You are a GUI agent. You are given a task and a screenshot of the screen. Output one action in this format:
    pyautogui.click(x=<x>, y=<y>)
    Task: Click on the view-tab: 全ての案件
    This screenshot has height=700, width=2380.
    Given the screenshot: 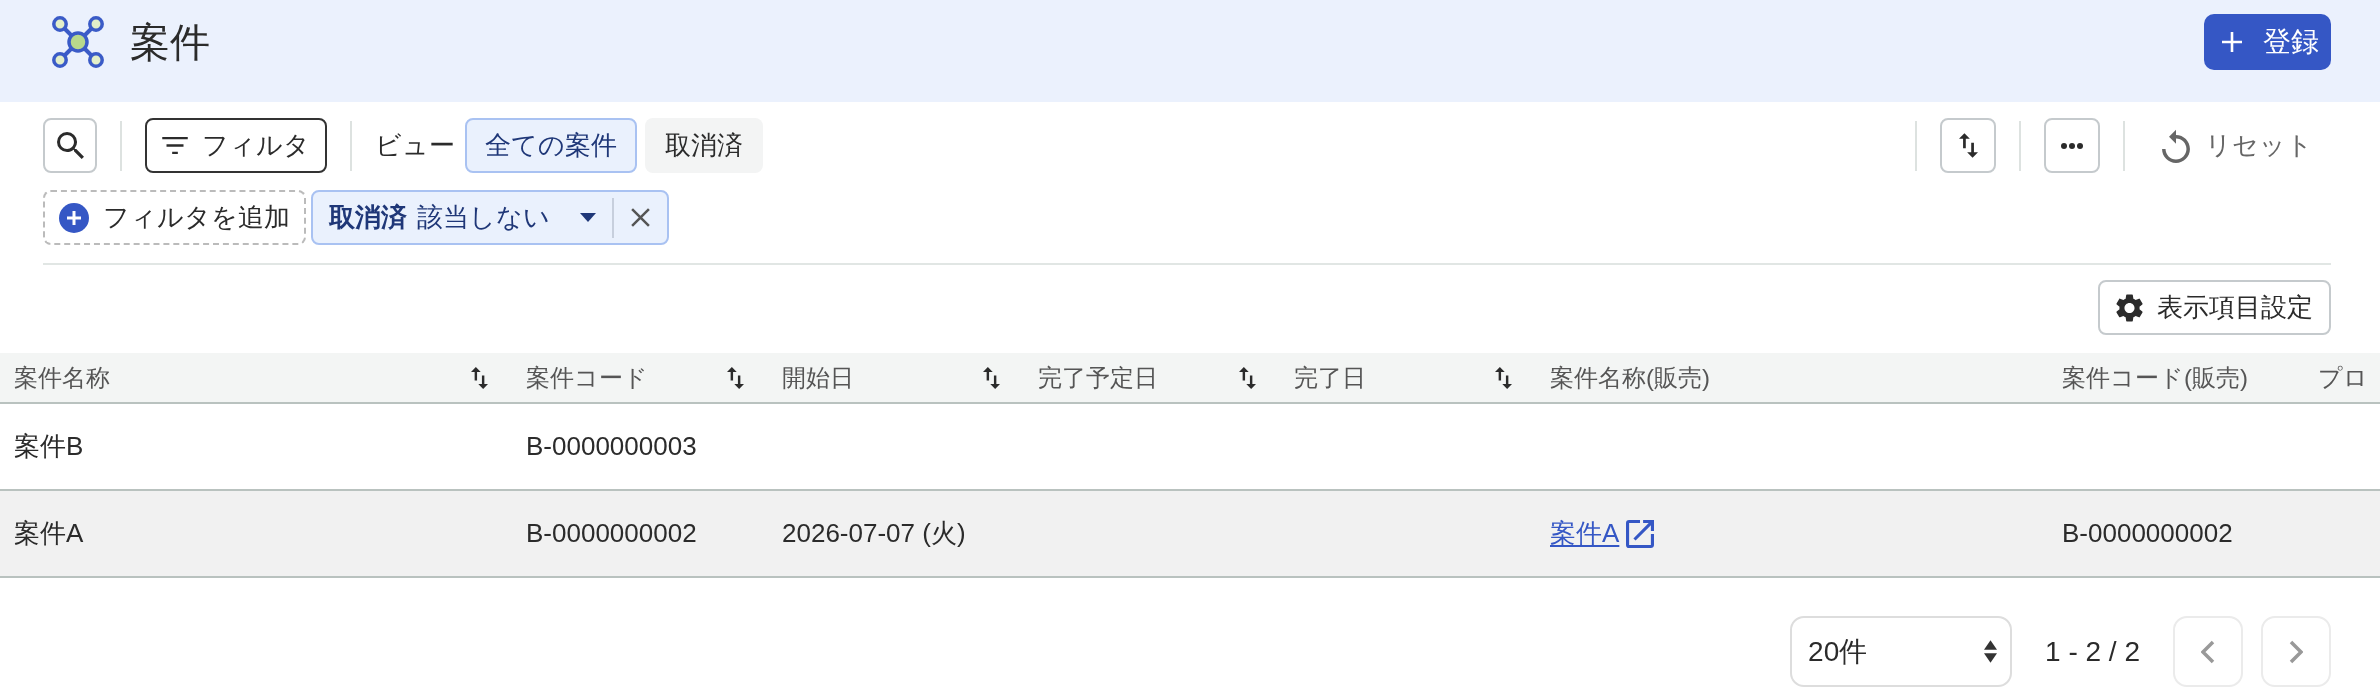 What is the action you would take?
    pyautogui.click(x=551, y=145)
    